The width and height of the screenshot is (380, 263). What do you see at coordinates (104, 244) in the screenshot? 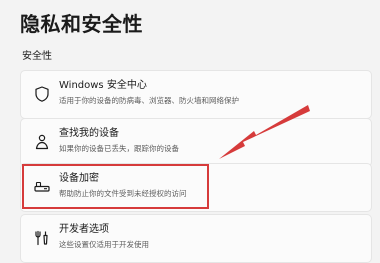
I see `setting-description: 这些设置仅适用于开发使用` at bounding box center [104, 244].